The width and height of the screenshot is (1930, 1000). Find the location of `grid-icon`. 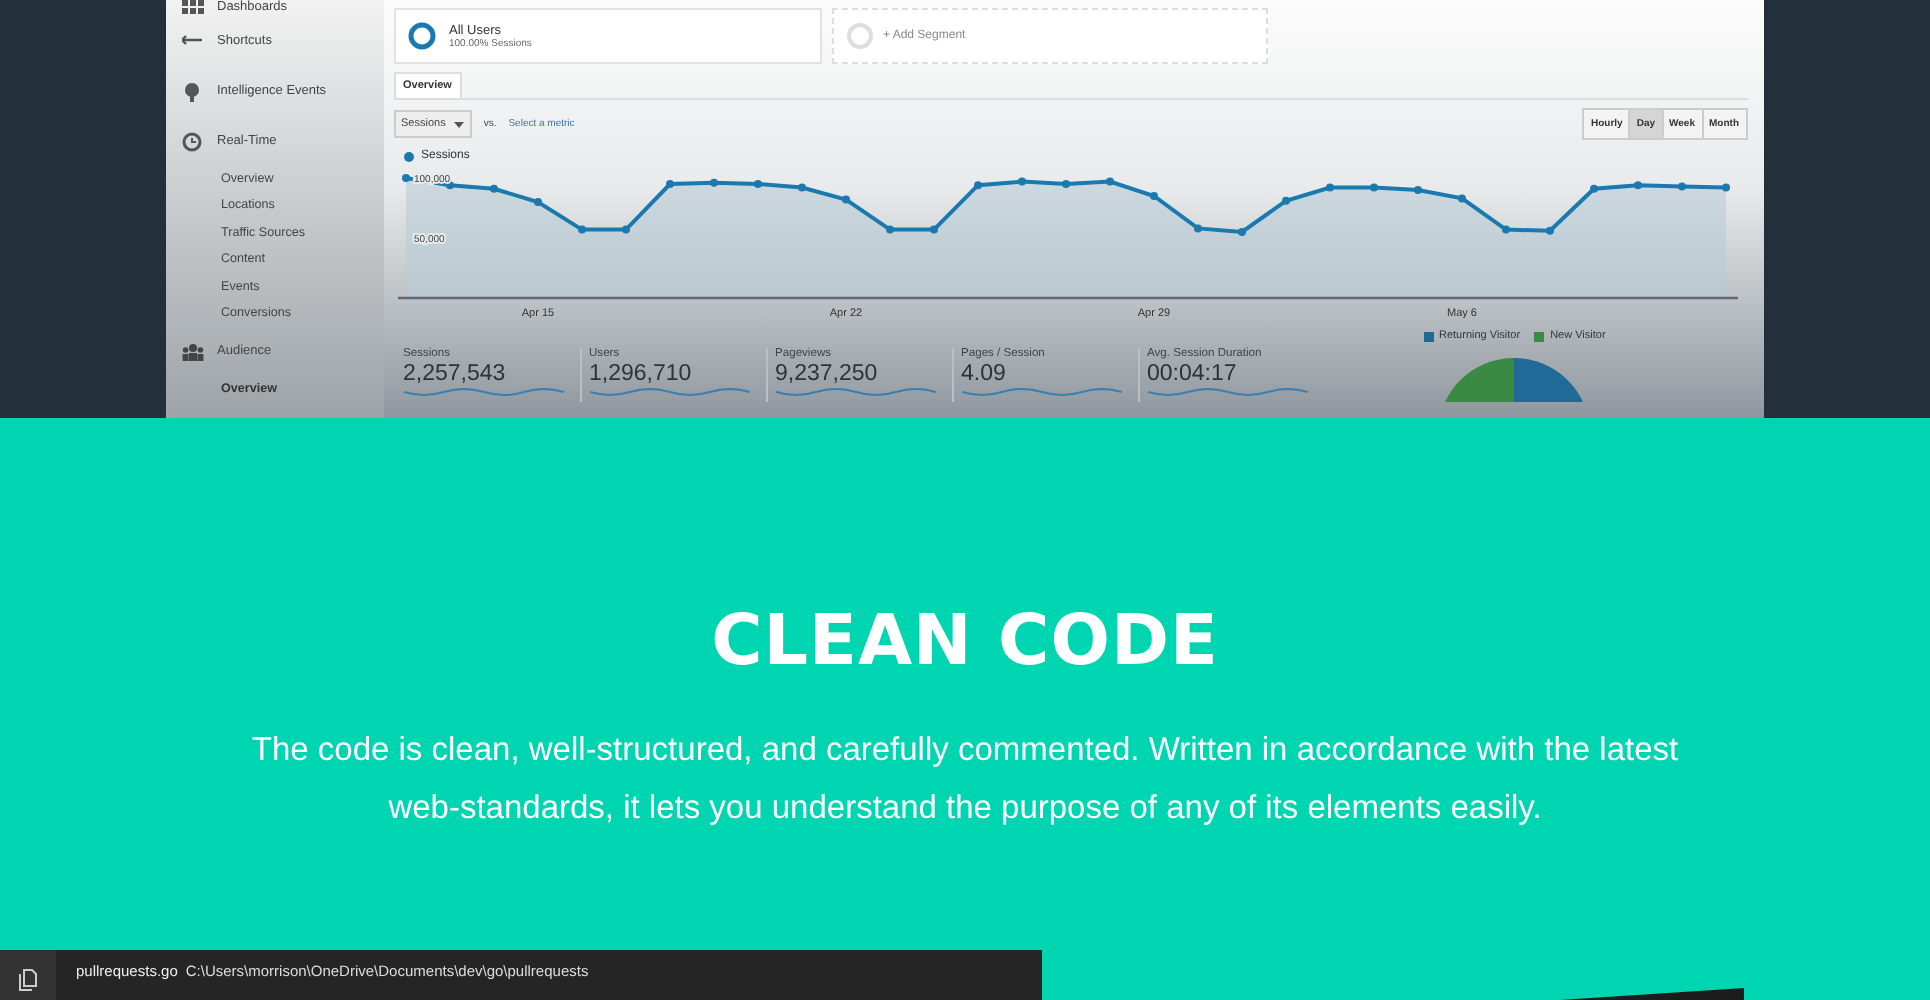

grid-icon is located at coordinates (192, 10).